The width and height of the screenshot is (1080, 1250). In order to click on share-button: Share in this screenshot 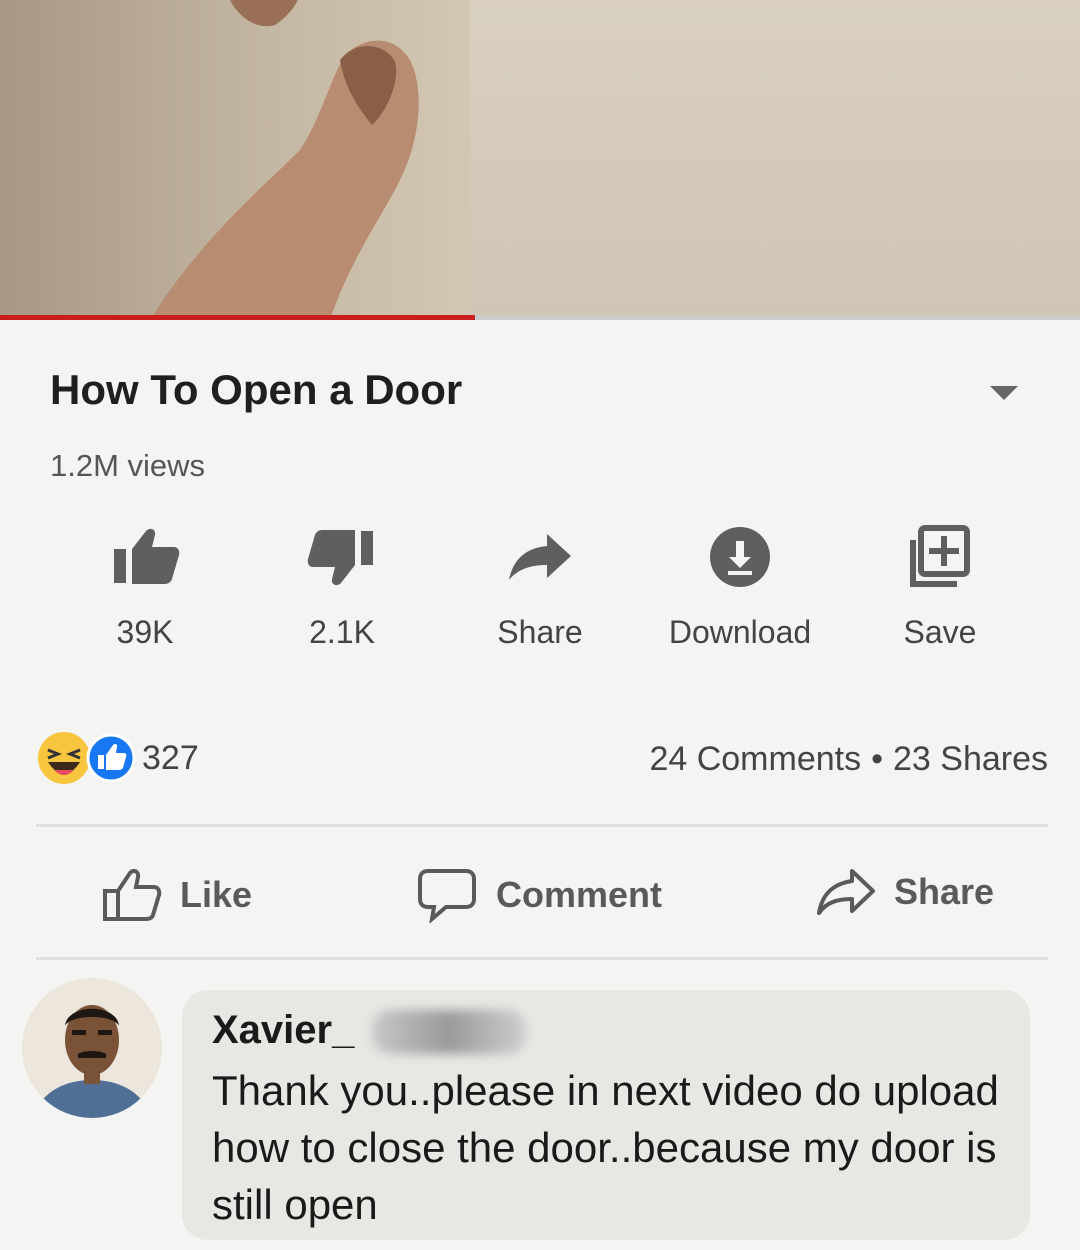, I will do `click(540, 585)`.